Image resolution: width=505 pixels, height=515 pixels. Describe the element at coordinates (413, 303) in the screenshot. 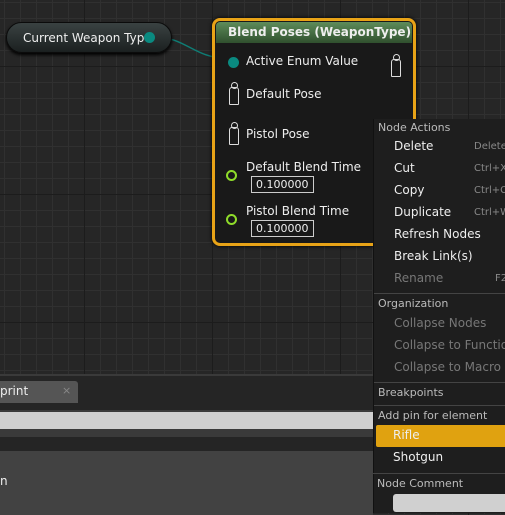

I see `section-organization: Organization` at that location.